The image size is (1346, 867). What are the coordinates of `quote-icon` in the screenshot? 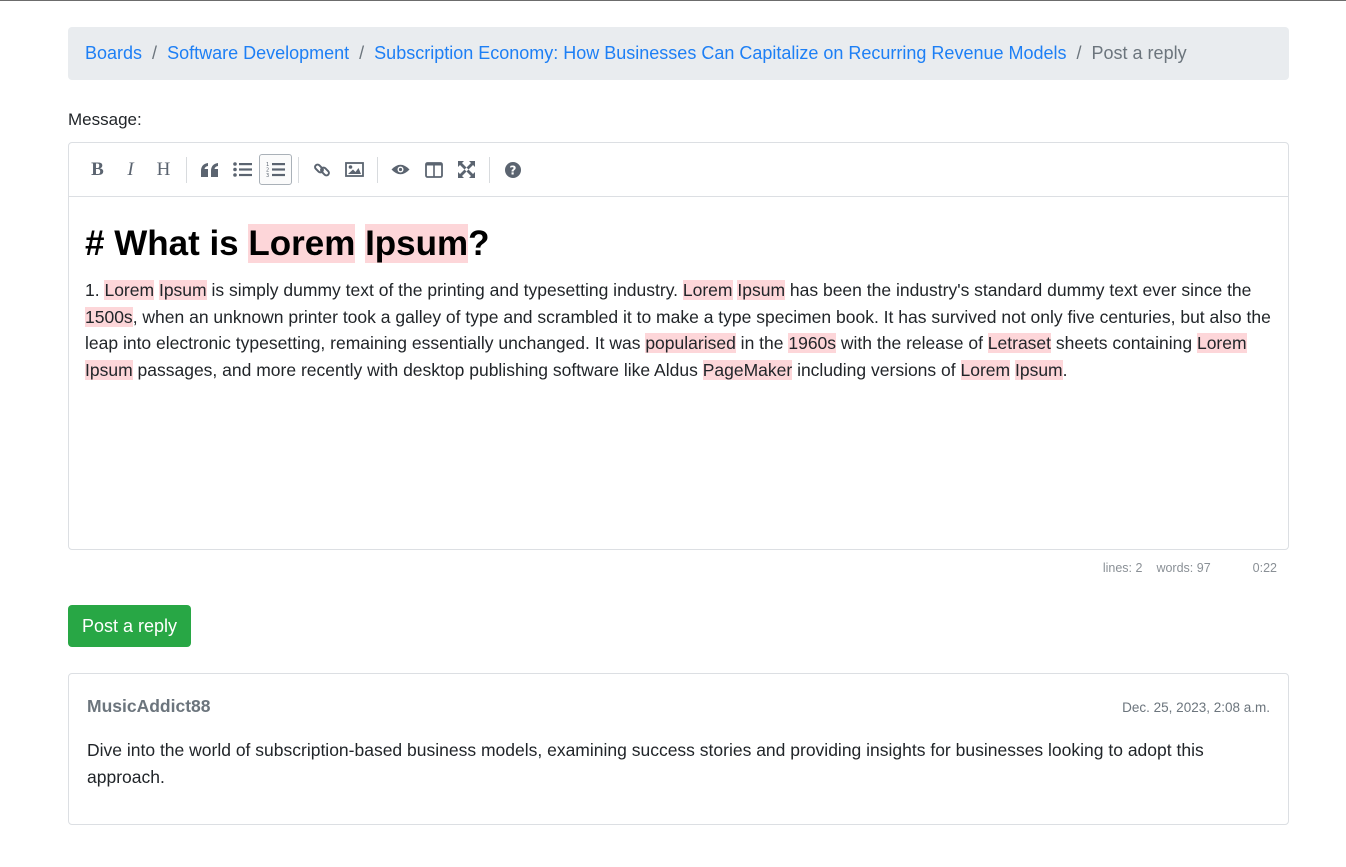 It's located at (209, 169).